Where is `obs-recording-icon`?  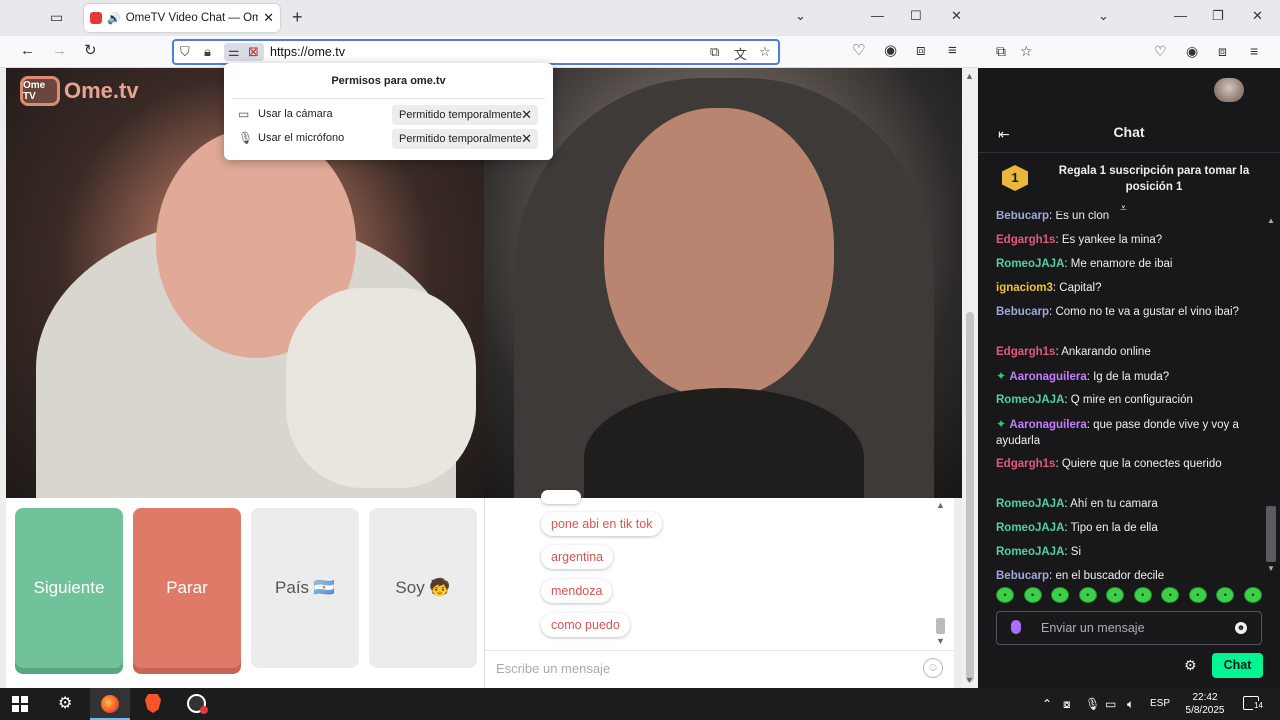
obs-recording-icon is located at coordinates (197, 704).